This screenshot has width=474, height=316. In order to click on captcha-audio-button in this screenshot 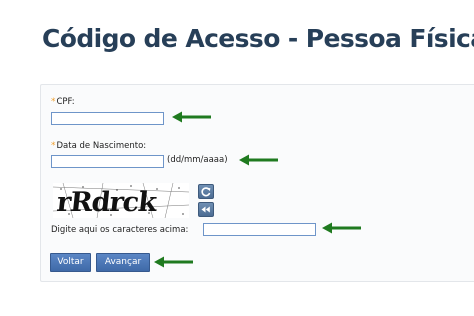, I will do `click(206, 209)`.